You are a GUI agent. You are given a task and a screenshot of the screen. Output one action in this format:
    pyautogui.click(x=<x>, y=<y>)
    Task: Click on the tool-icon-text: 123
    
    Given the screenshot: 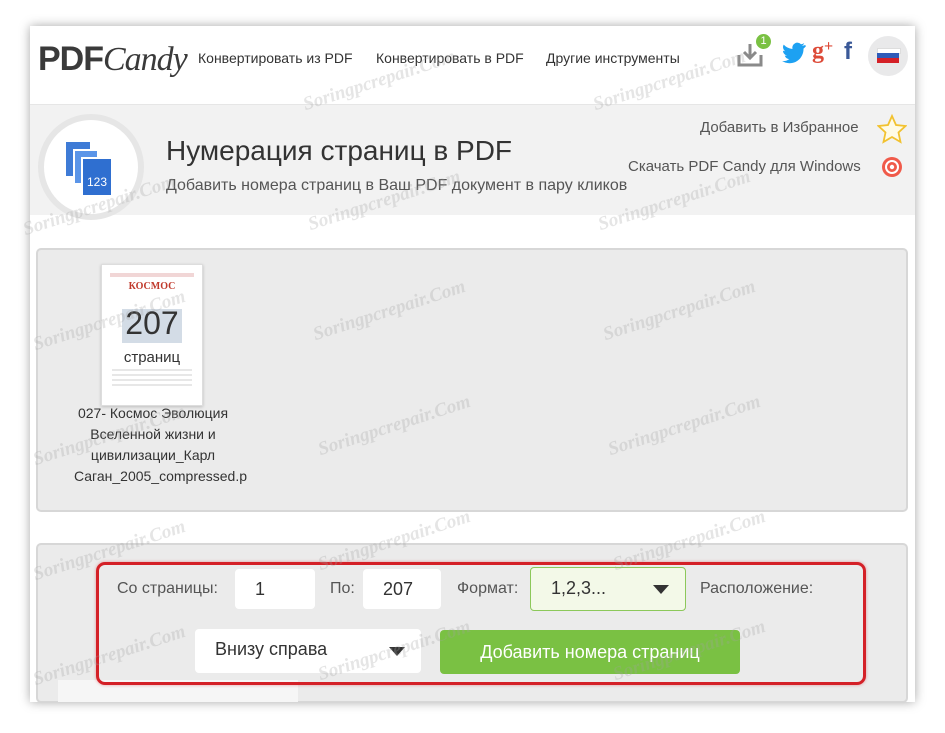 What is the action you would take?
    pyautogui.click(x=97, y=182)
    